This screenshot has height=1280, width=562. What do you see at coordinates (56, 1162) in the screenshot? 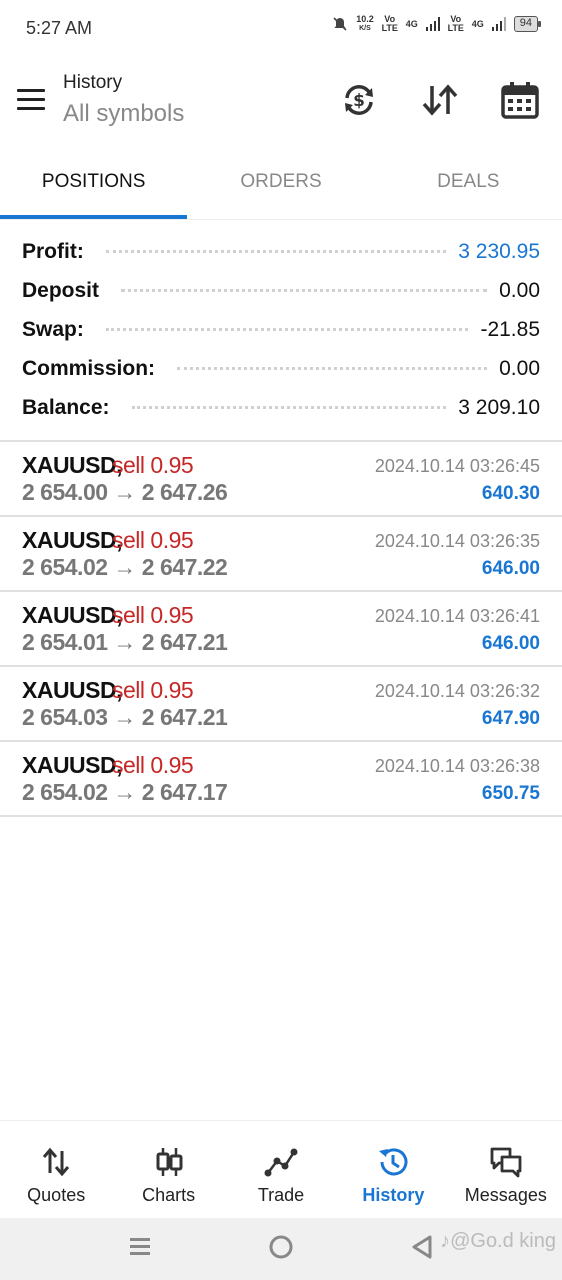
I see `quotes-arrows-icon` at bounding box center [56, 1162].